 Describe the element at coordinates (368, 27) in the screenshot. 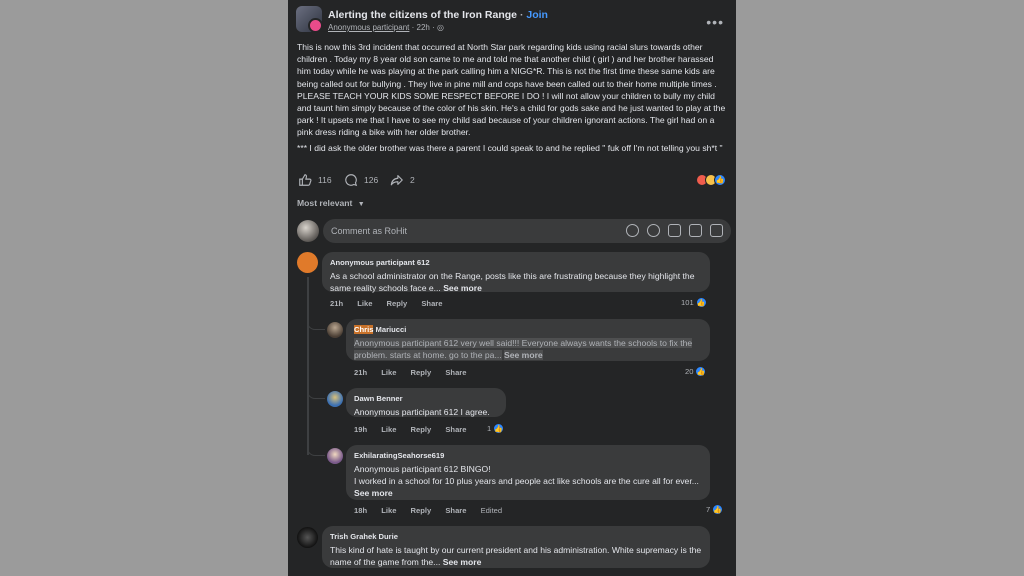

I see `author-link: Anonymous participant` at that location.